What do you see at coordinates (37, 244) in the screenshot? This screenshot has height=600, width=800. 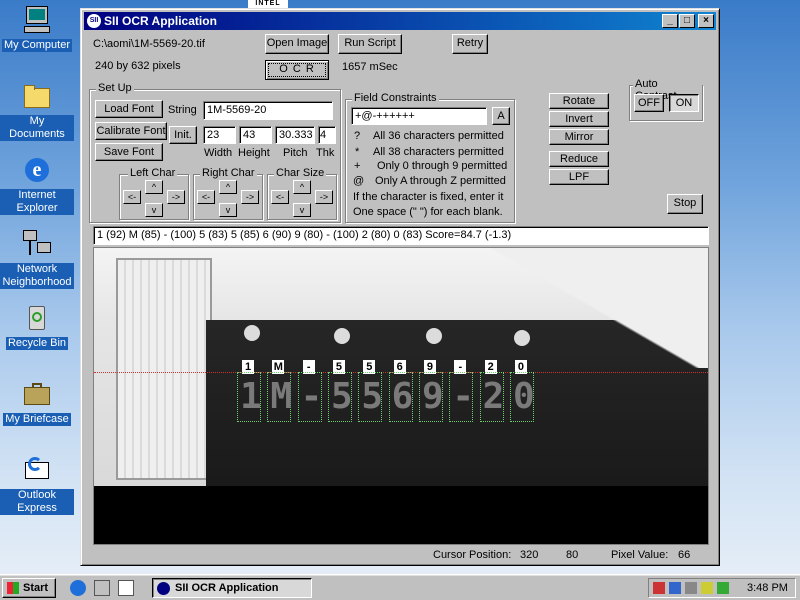 I see `network-icon` at bounding box center [37, 244].